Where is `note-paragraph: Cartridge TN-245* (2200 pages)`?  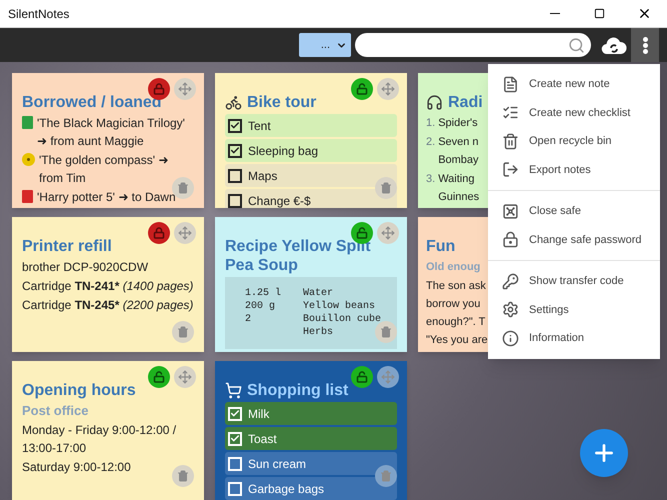
note-paragraph: Cartridge TN-245* (2200 pages) is located at coordinates (108, 305).